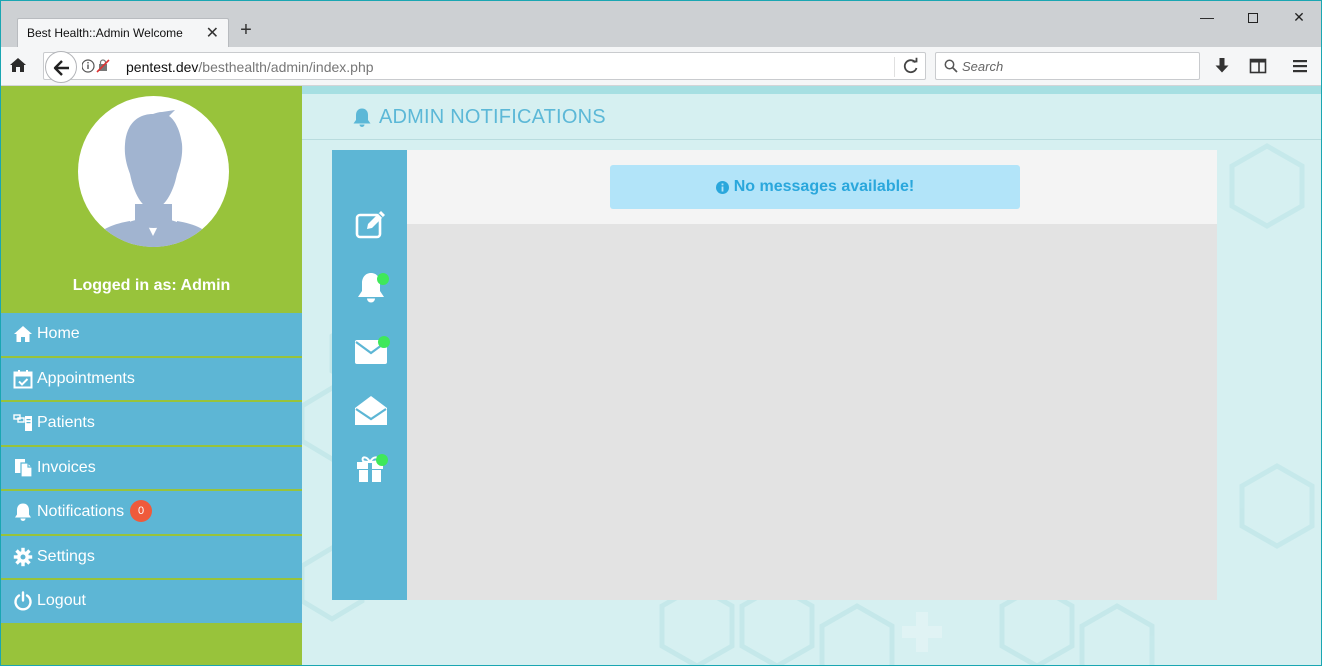  I want to click on sidebar-item-label: Invoices, so click(66, 467).